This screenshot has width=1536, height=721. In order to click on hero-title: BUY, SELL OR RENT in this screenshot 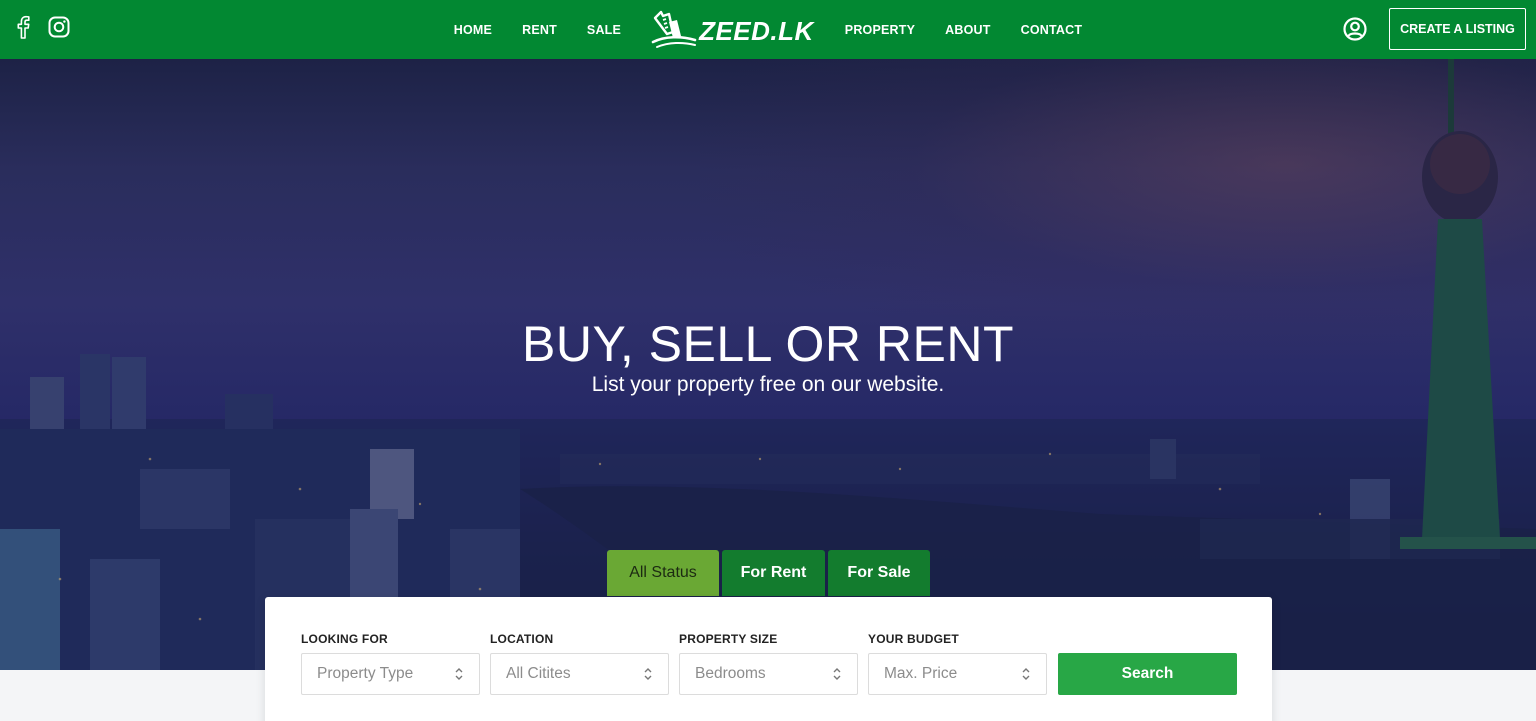, I will do `click(768, 344)`.